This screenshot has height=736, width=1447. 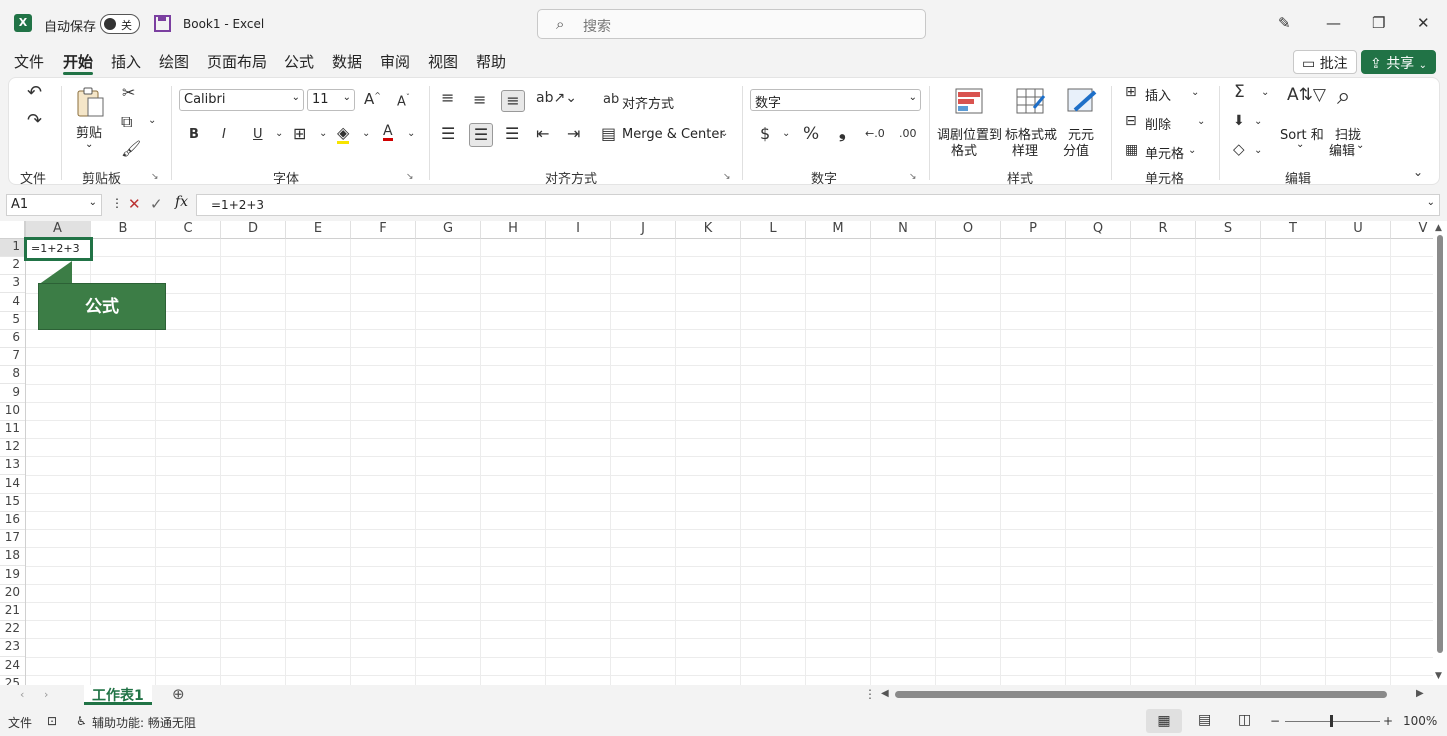 What do you see at coordinates (608, 134) in the screenshot?
I see `merge-center-icon: ▤` at bounding box center [608, 134].